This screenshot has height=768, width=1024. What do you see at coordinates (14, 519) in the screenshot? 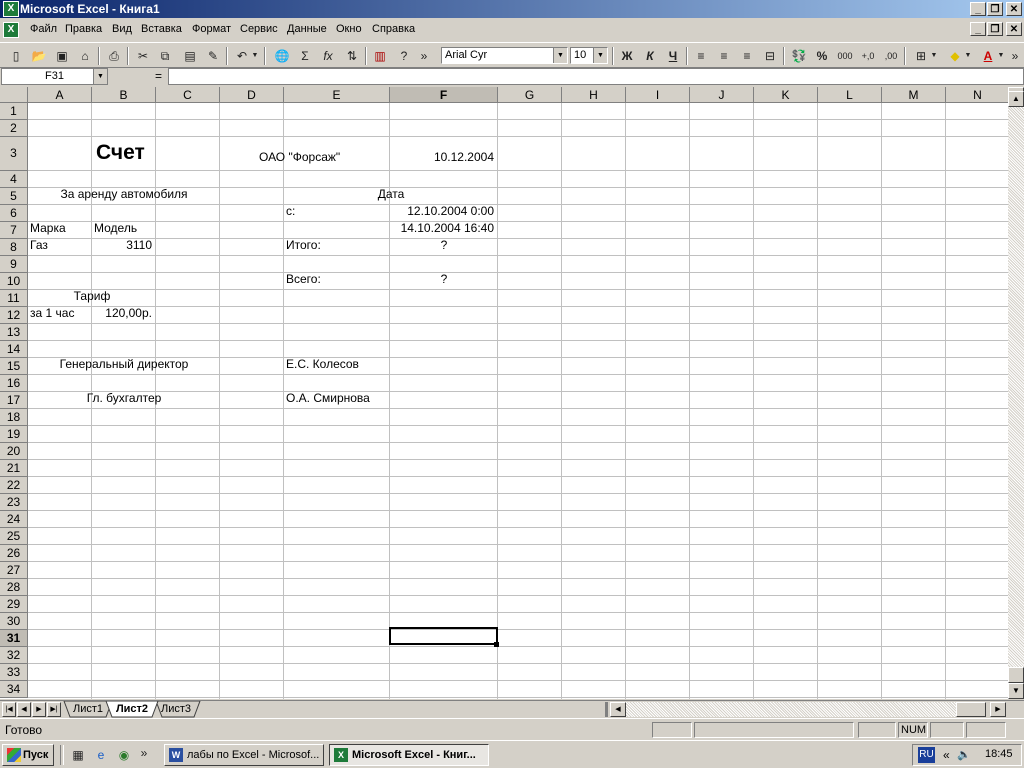
I see `row-header-24: 24` at bounding box center [14, 519].